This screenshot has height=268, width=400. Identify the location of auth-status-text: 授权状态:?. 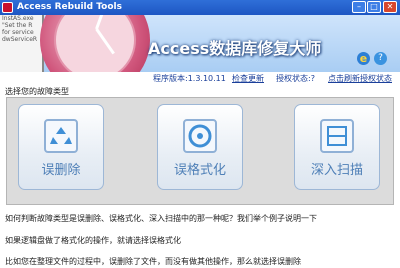
(295, 78).